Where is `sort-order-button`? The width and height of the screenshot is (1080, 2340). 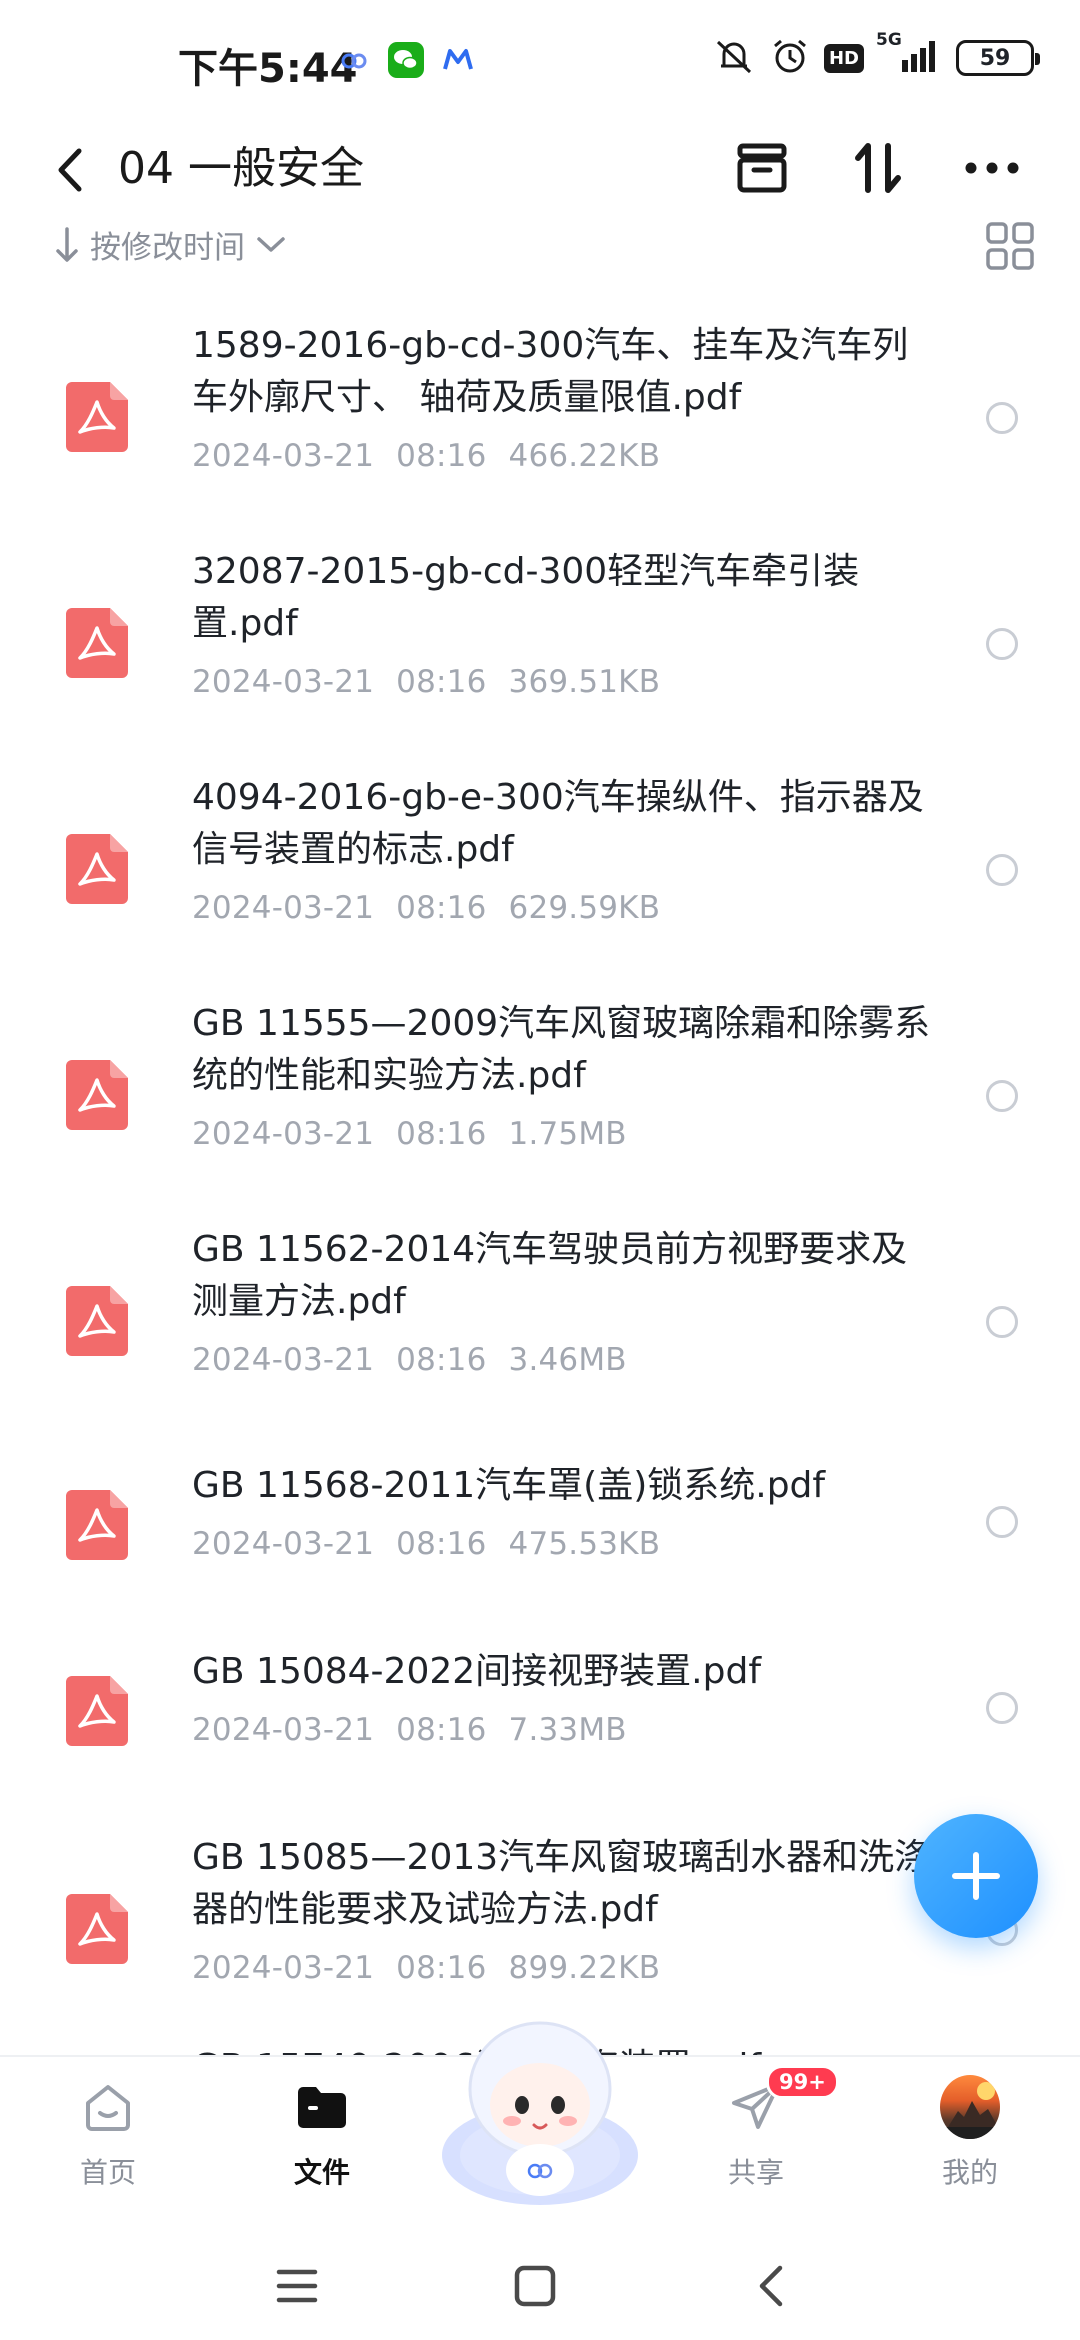
sort-order-button is located at coordinates (878, 168).